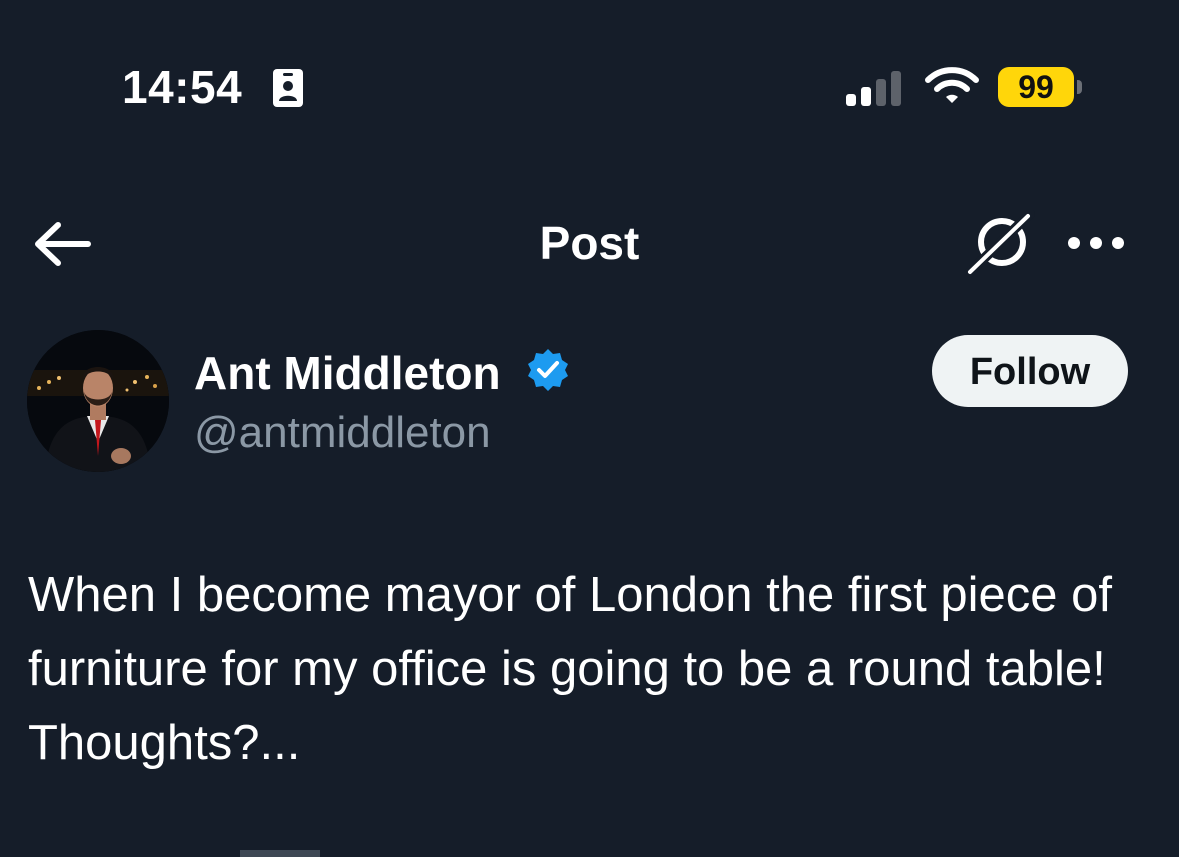 The image size is (1179, 857). I want to click on battery-indicator: 99, so click(1036, 87).